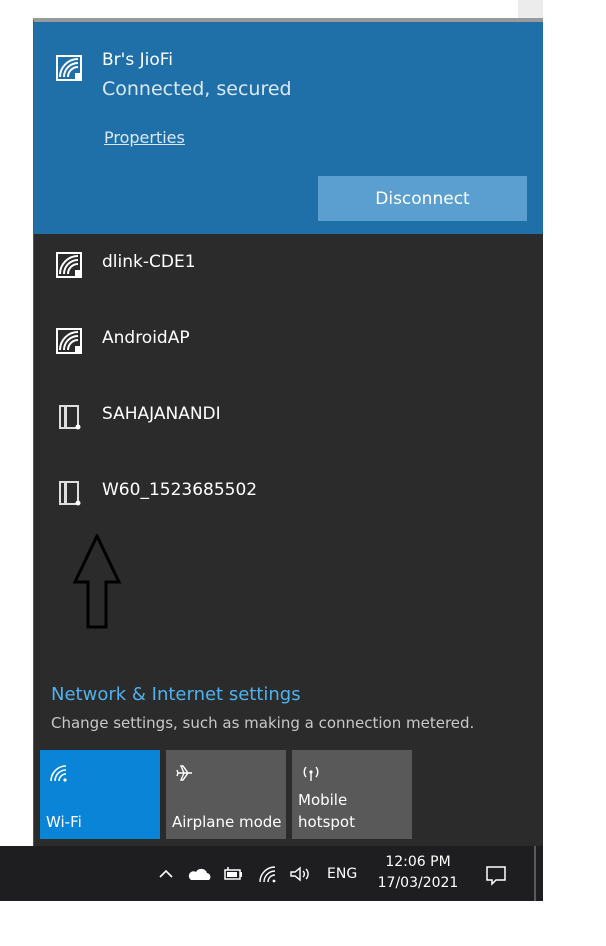 The image size is (606, 946). Describe the element at coordinates (149, 262) in the screenshot. I see `network-name: dlink-CDE1` at that location.